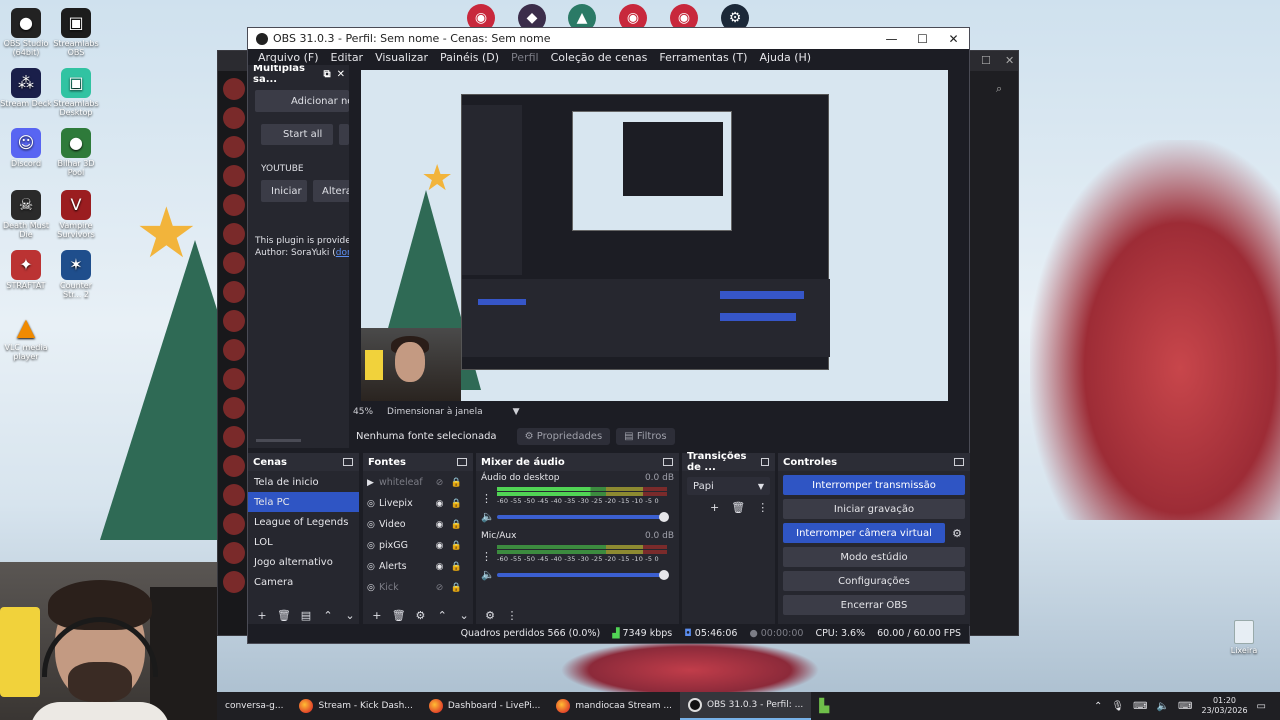 Image resolution: width=1280 pixels, height=720 pixels. What do you see at coordinates (303, 482) in the screenshot?
I see `scene-item: Tela de inicio` at bounding box center [303, 482].